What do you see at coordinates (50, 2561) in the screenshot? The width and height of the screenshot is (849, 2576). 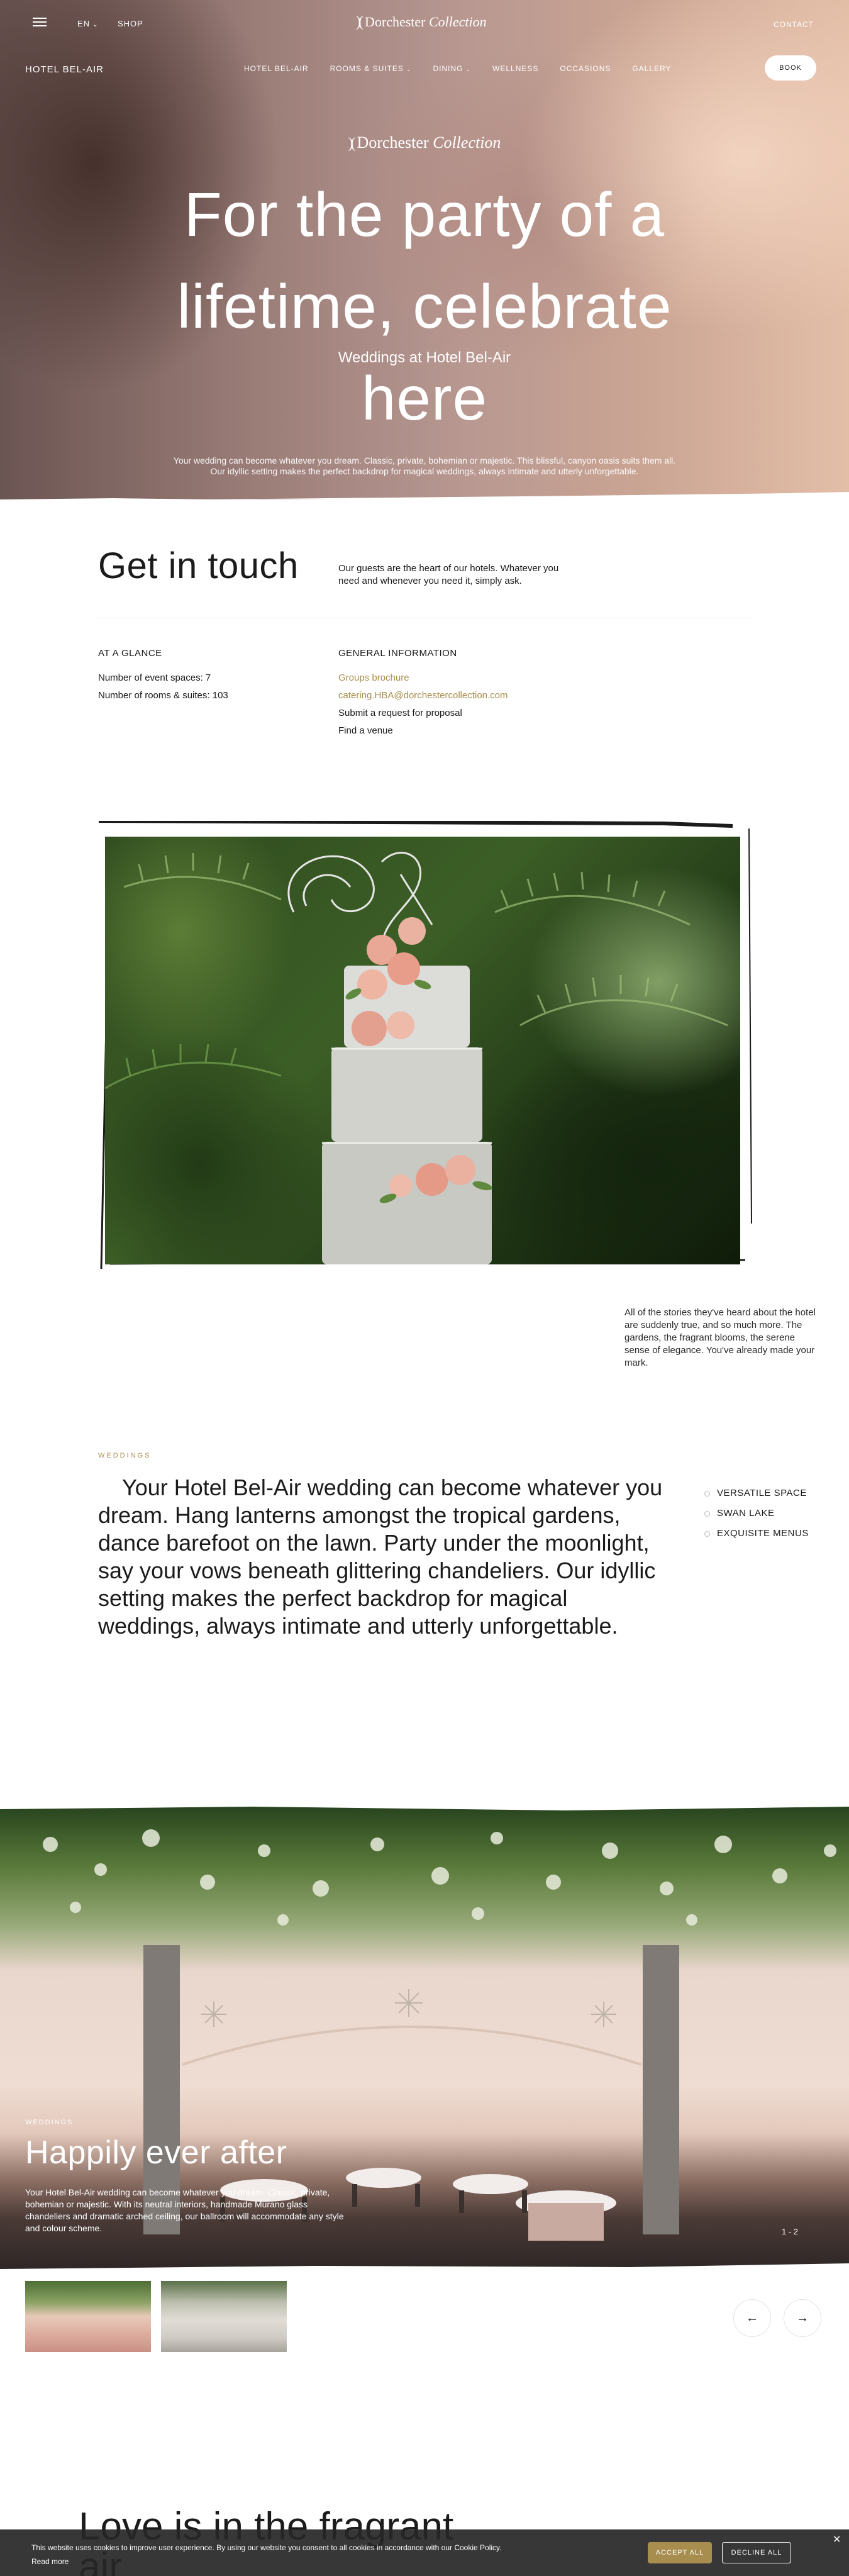 I see `cookie-read-more-link: Read more` at bounding box center [50, 2561].